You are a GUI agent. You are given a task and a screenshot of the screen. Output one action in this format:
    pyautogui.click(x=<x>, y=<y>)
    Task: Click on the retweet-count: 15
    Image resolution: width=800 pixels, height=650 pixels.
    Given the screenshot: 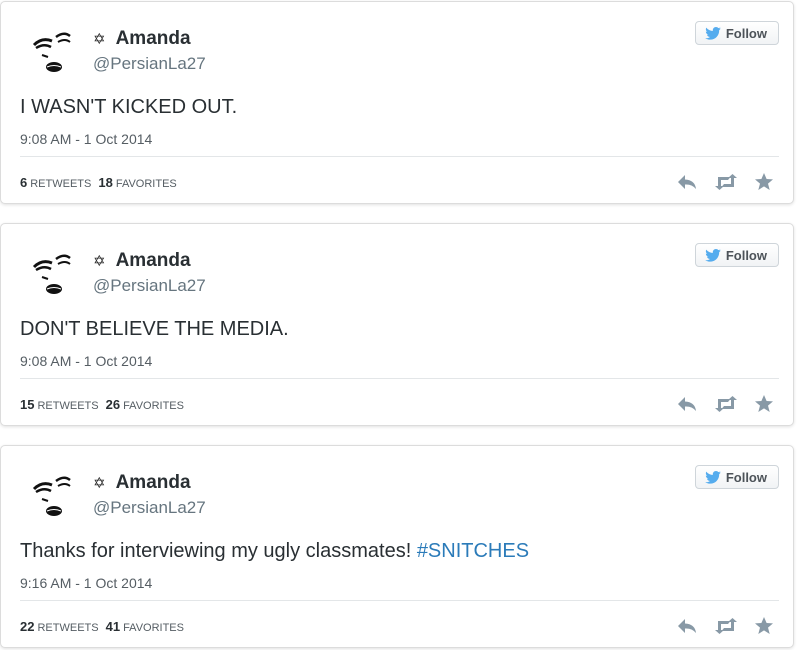 What is the action you would take?
    pyautogui.click(x=27, y=404)
    